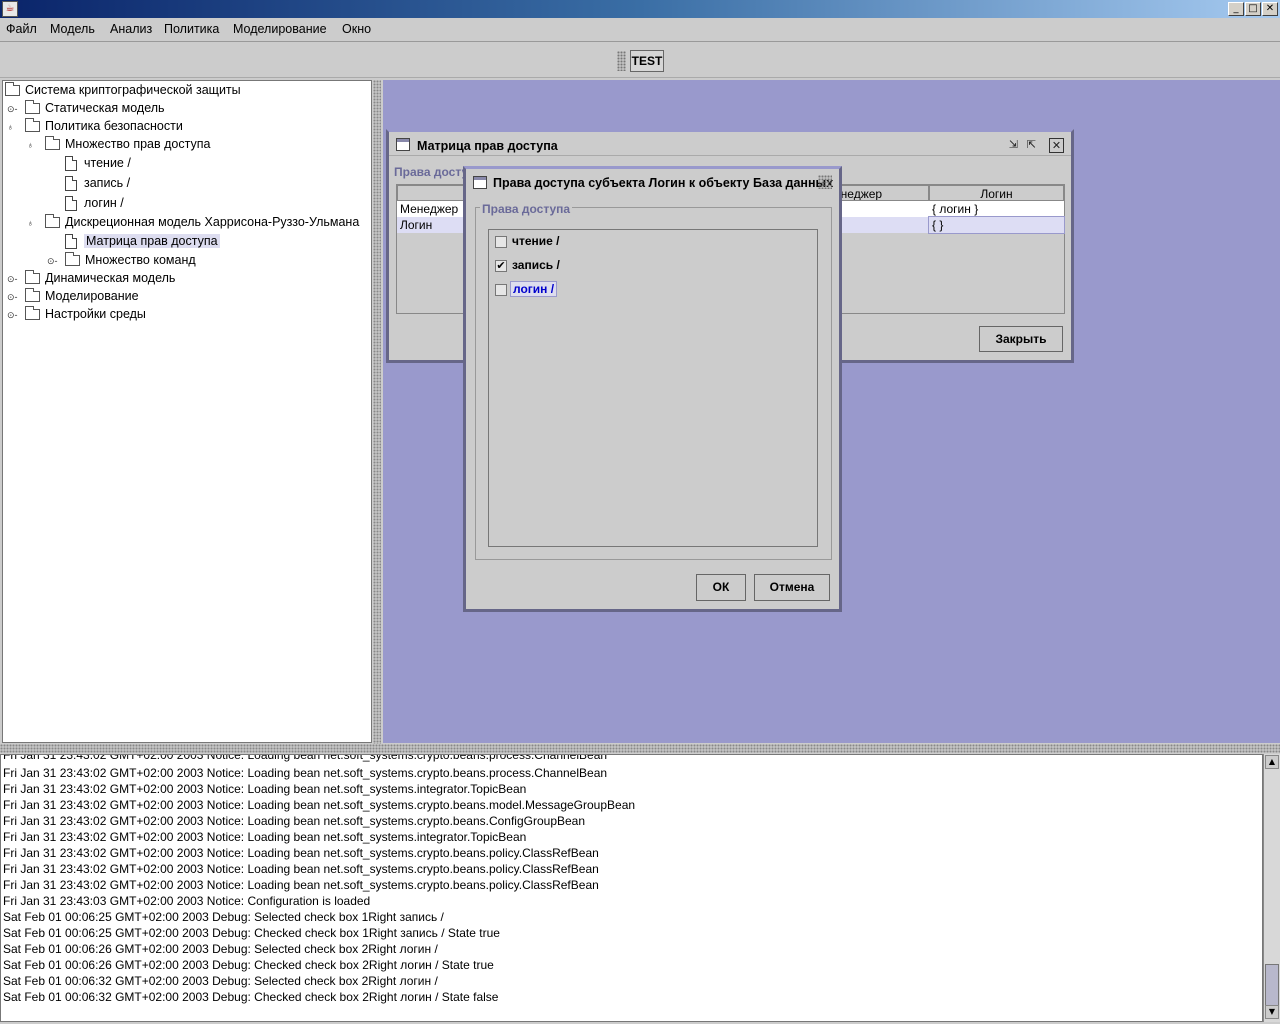 The image size is (1280, 1024). Describe the element at coordinates (825, 182) in the screenshot. I see `dialog-grip` at that location.